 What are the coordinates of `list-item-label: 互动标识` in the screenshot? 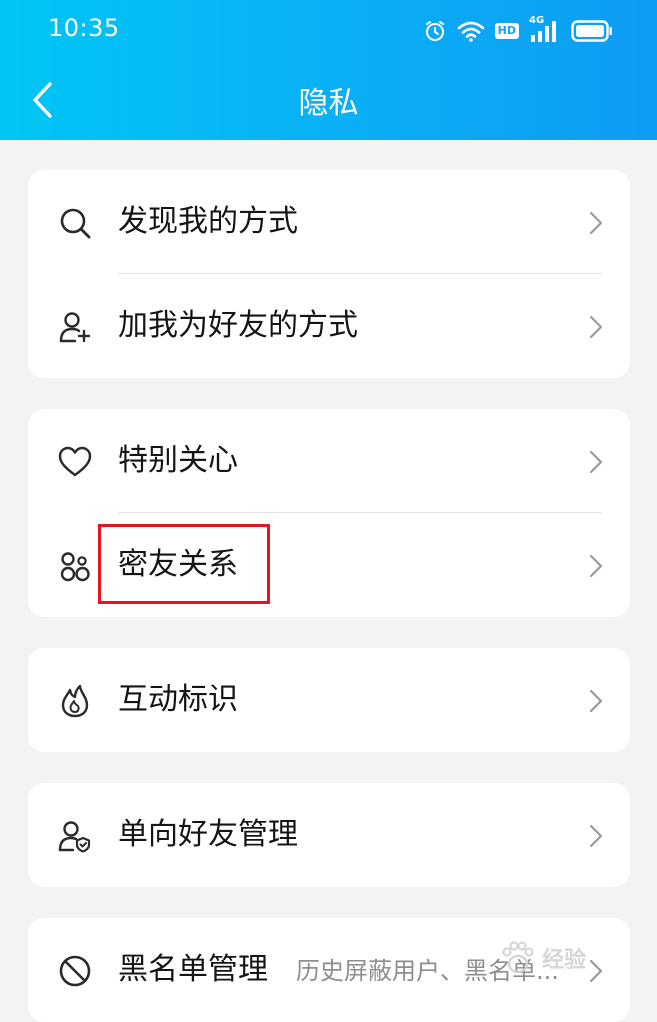 It's located at (178, 699).